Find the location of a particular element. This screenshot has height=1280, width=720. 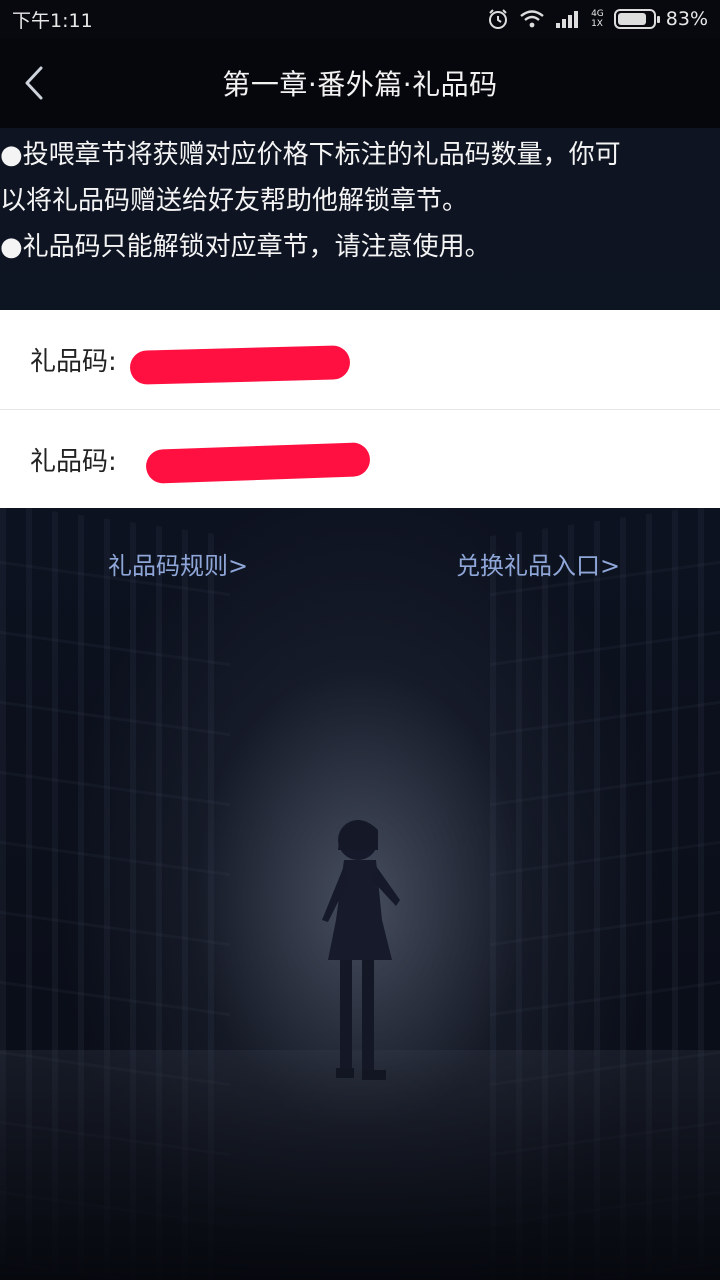

network-type: 4G is located at coordinates (597, 14).